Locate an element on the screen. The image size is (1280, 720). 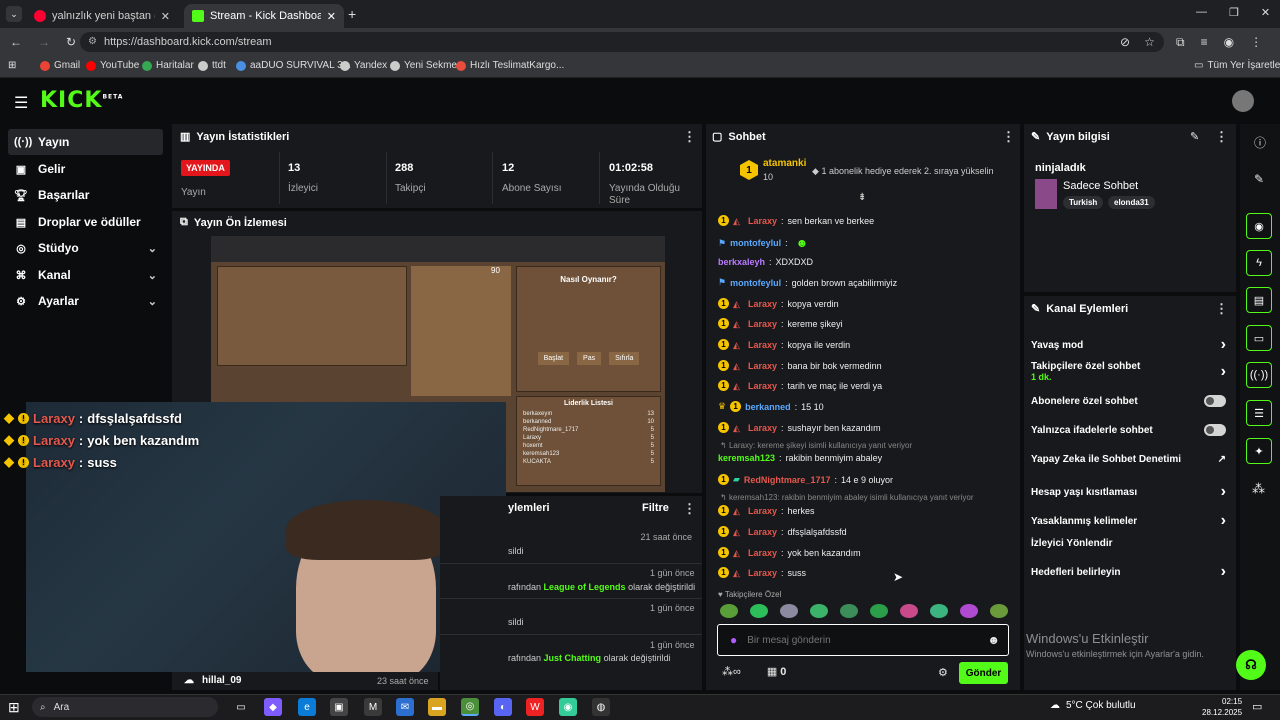
obs-icon: ◍ is located at coordinates (601, 707).